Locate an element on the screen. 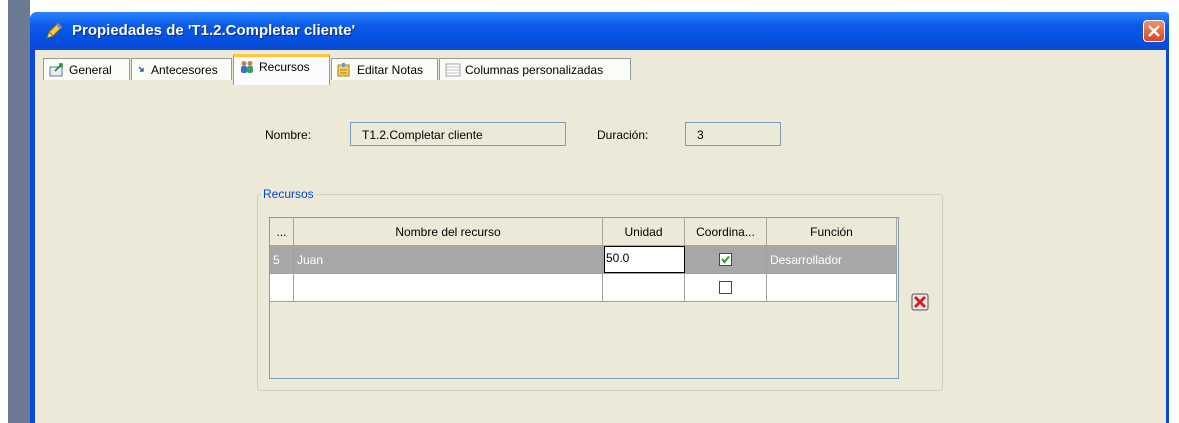 The image size is (1179, 423). duracion-field: 3 is located at coordinates (733, 134).